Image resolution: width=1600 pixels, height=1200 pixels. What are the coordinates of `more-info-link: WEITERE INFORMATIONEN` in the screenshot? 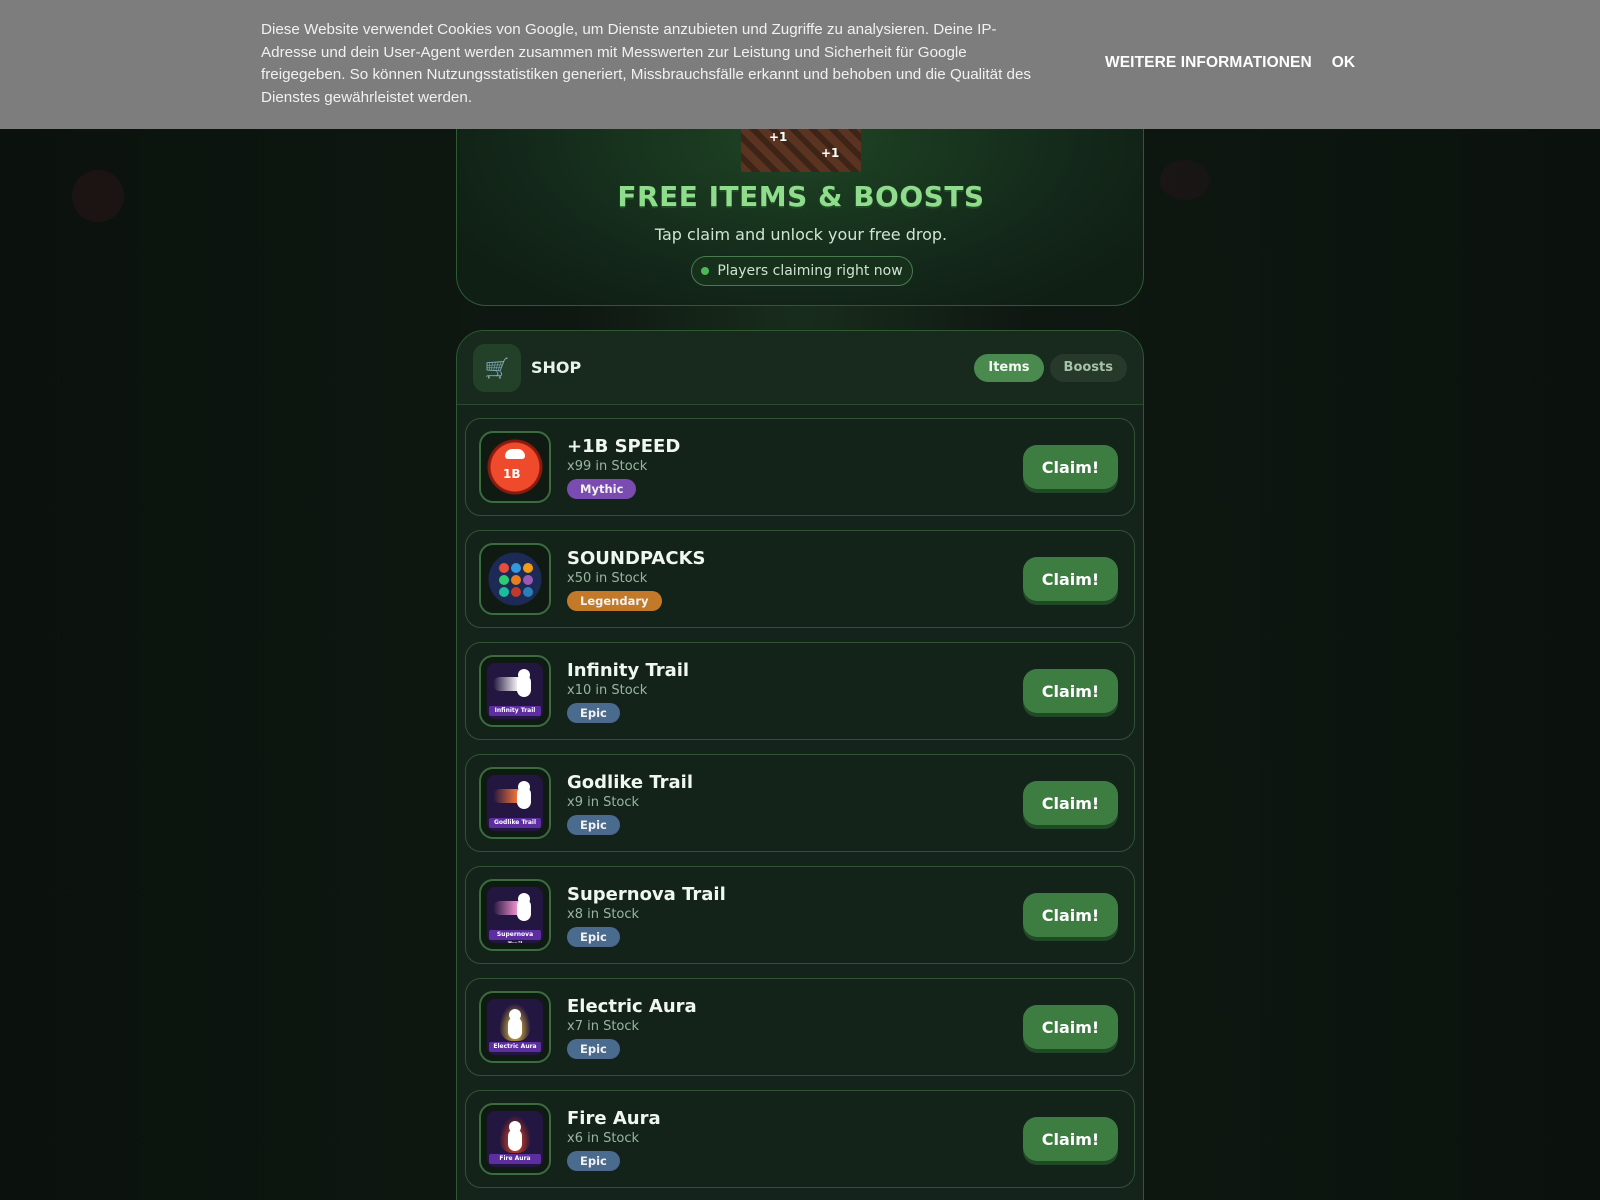 It's located at (1208, 63).